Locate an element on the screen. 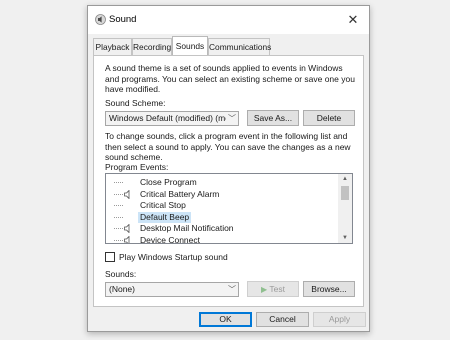  event-label: Close Program is located at coordinates (168, 182).